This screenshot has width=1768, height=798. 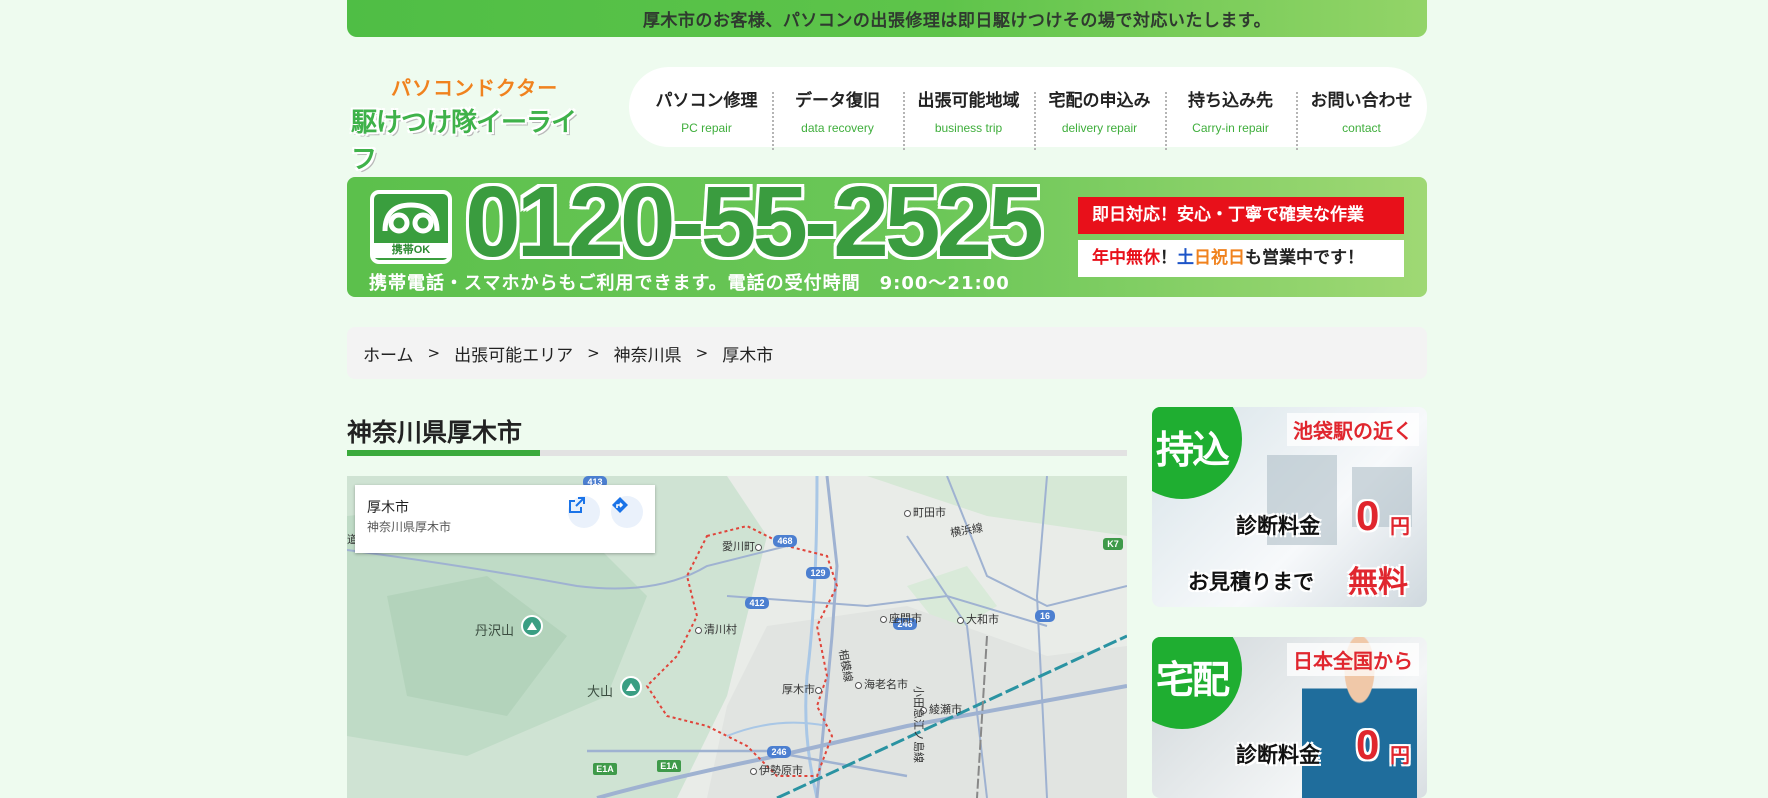 What do you see at coordinates (1230, 100) in the screenshot?
I see `nav-label: 持ち込み先` at bounding box center [1230, 100].